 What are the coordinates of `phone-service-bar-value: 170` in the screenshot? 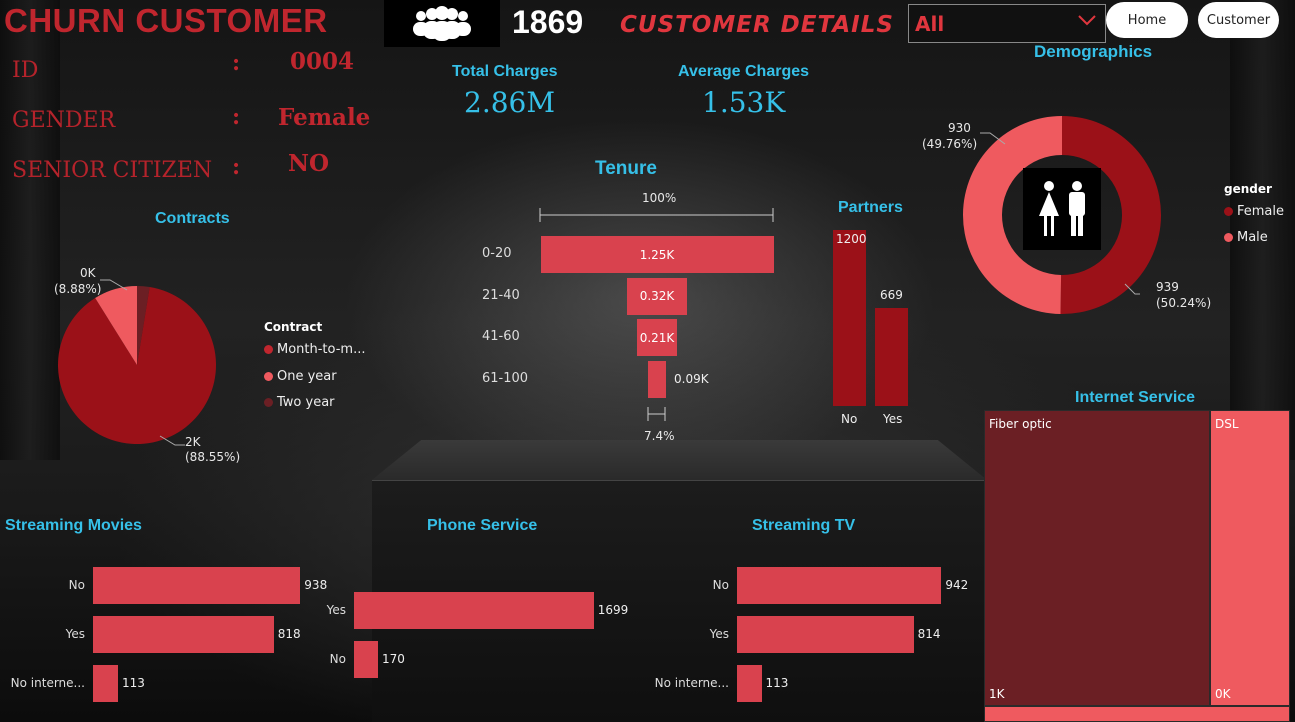 It's located at (393, 658).